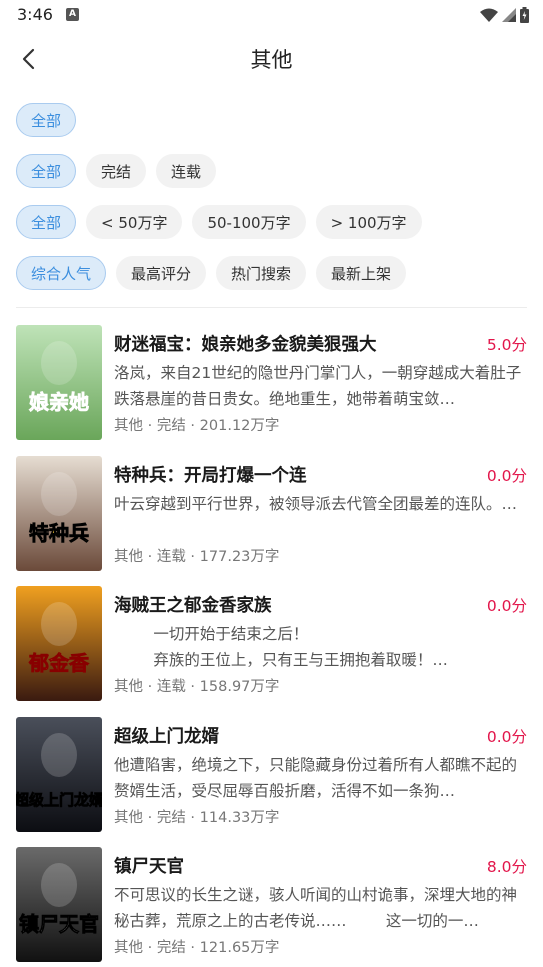  I want to click on book-score: 5.0分, so click(506, 345).